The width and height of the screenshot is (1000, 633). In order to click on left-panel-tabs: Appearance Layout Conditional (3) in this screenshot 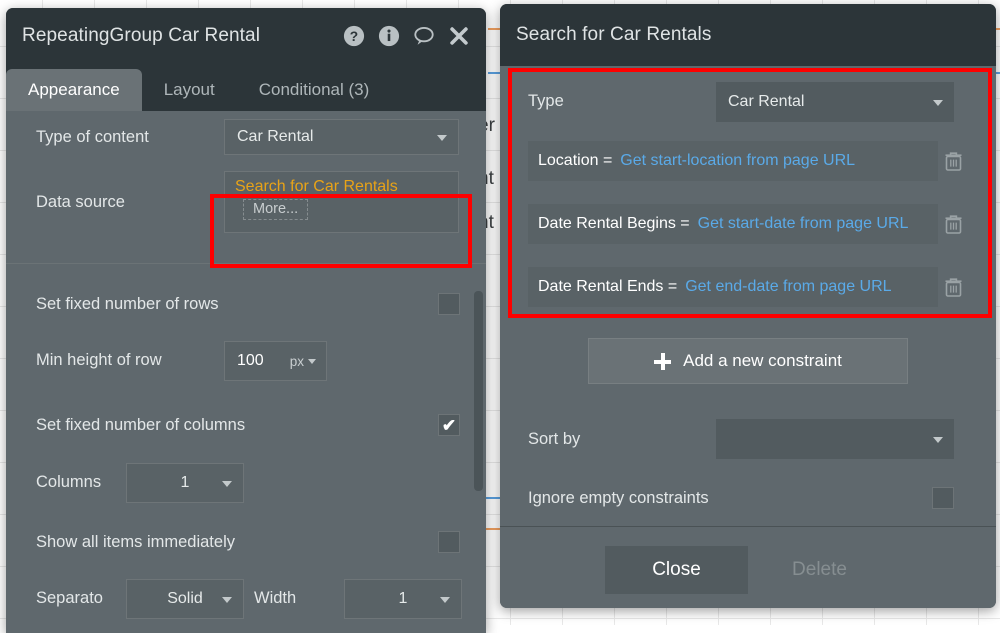, I will do `click(246, 87)`.